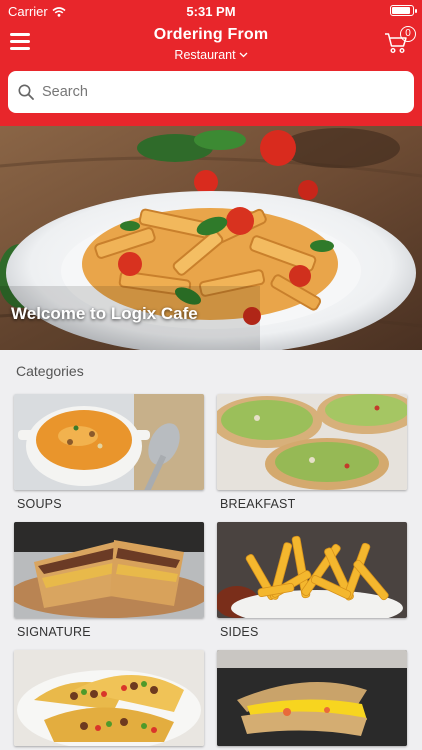 Image resolution: width=422 pixels, height=750 pixels. I want to click on status-time: 5:31 PM, so click(211, 11).